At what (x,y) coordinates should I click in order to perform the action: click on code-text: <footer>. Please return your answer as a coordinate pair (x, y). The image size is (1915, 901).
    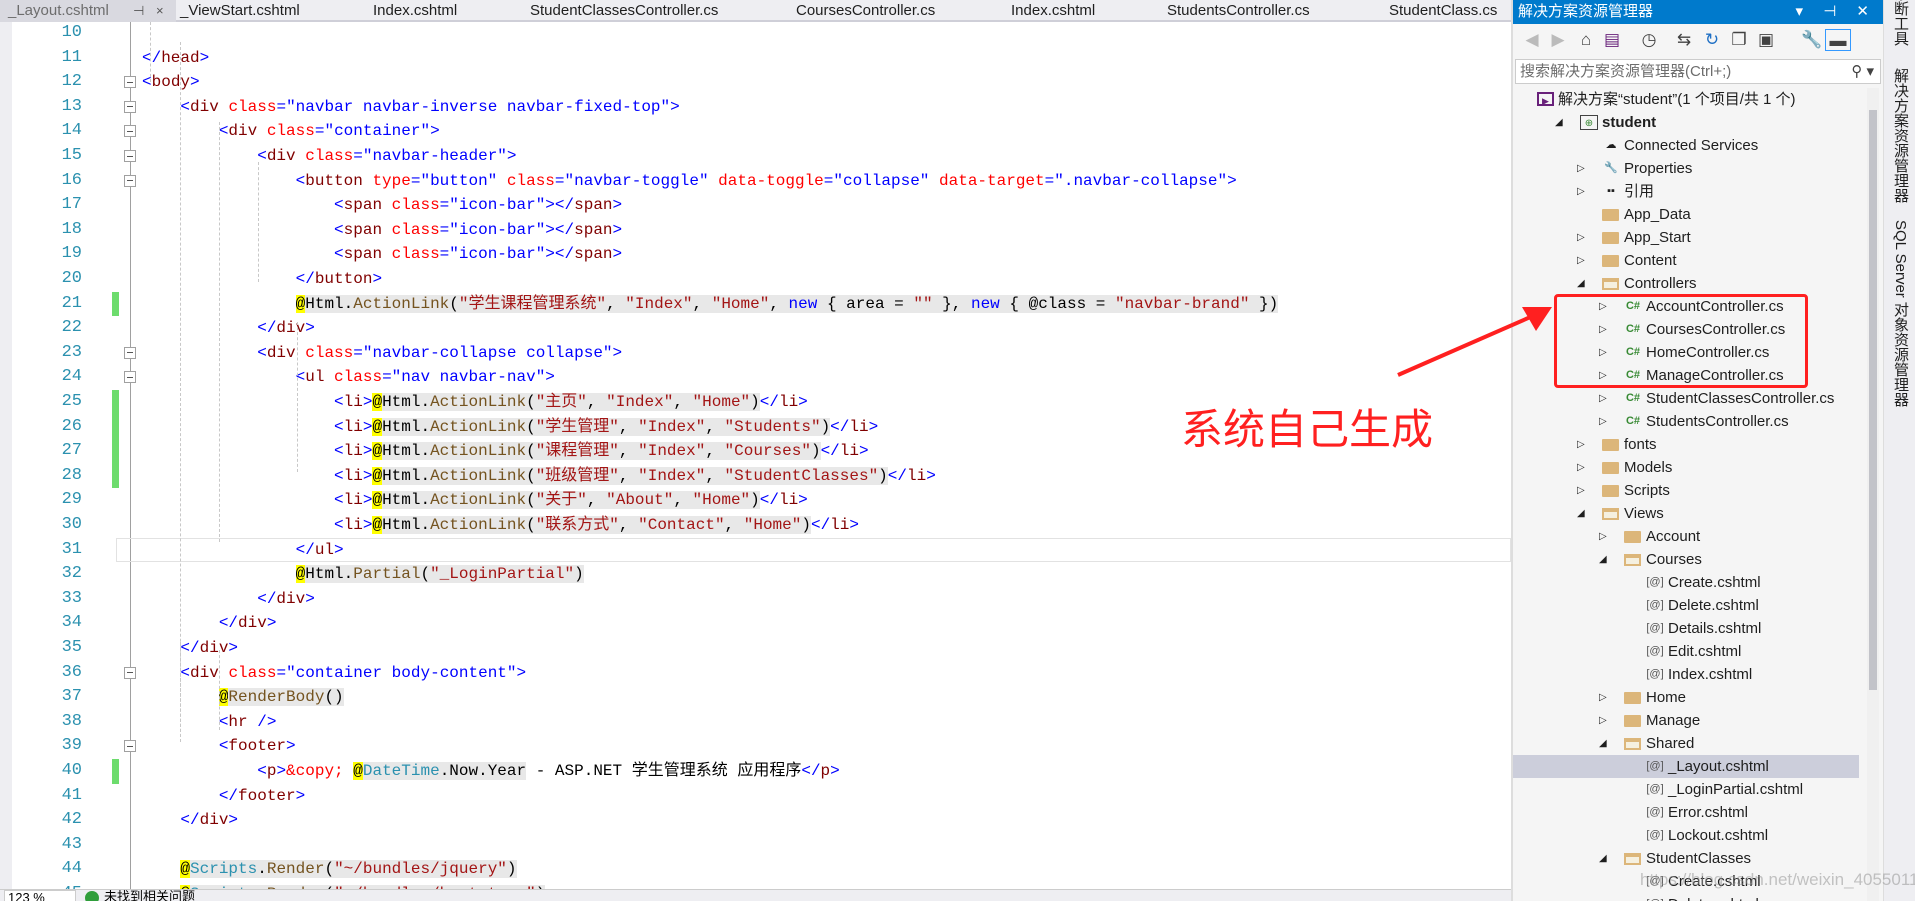
    Looking at the image, I should click on (219, 746).